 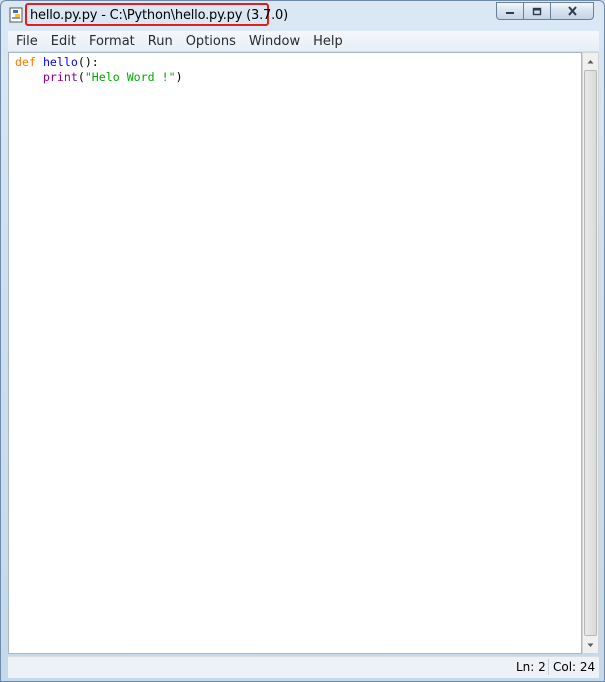 What do you see at coordinates (17, 15) in the screenshot?
I see `python-idle-icon` at bounding box center [17, 15].